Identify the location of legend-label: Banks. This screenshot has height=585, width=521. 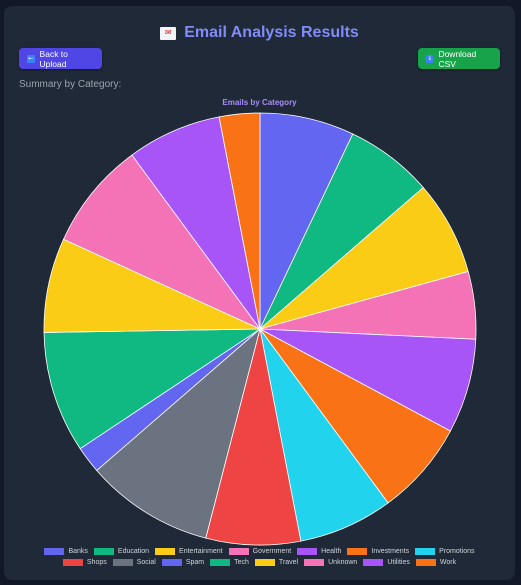
(78, 551).